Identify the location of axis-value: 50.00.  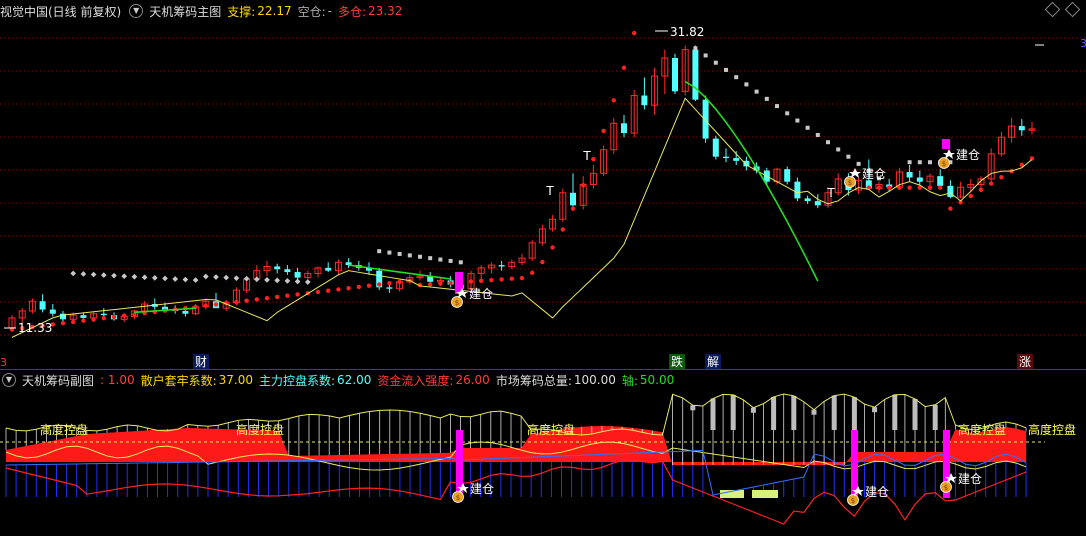
(657, 380).